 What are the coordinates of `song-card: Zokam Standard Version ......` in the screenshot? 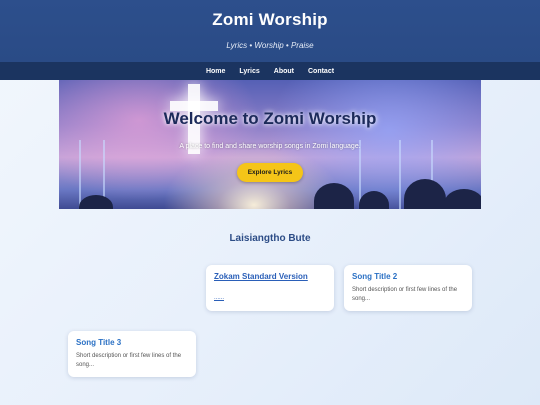 It's located at (270, 288).